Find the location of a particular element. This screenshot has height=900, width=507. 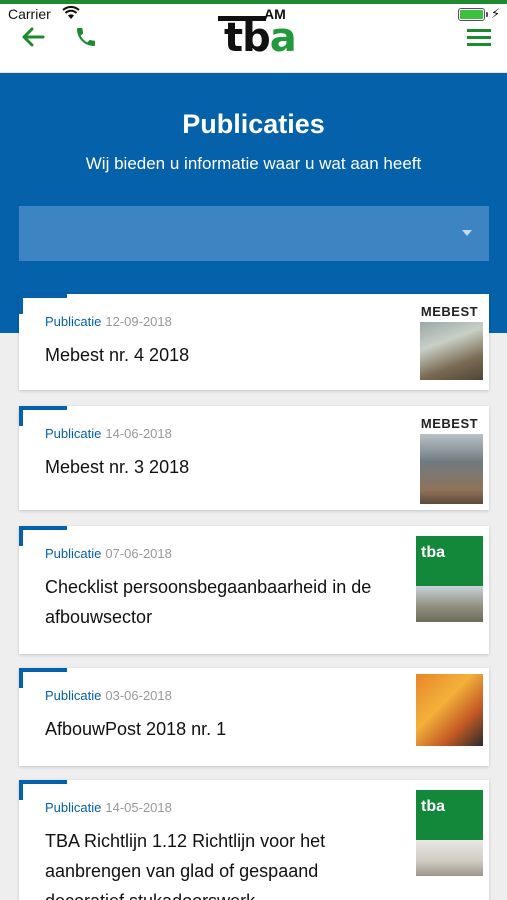

publication-title: AfbouwPost 2018 nr. 1 is located at coordinates (220, 729).